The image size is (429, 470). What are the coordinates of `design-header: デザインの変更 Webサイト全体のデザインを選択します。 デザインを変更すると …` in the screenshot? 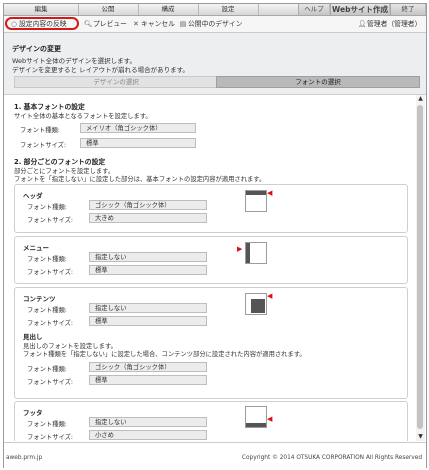 It's located at (215, 64).